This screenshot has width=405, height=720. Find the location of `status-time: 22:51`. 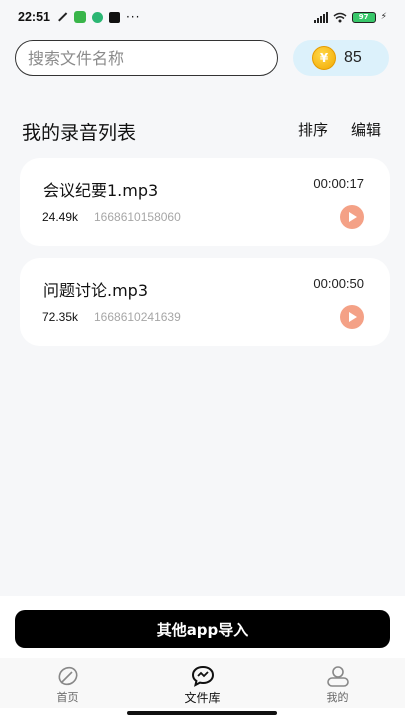

status-time: 22:51 is located at coordinates (34, 17).